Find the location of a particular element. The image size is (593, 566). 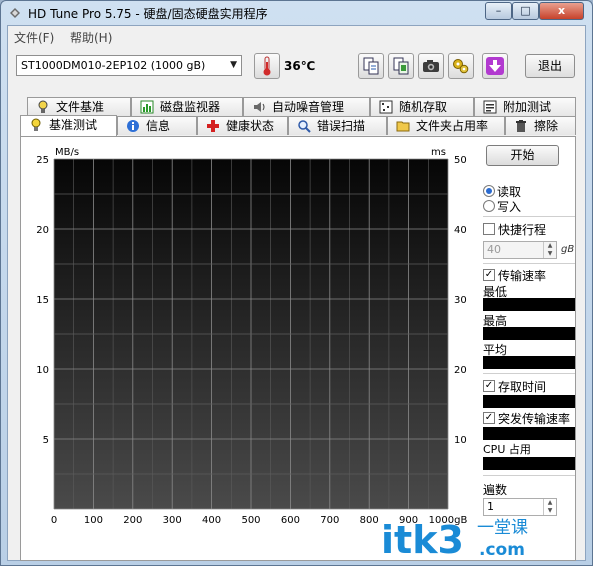

random-access-icon is located at coordinates (386, 107).